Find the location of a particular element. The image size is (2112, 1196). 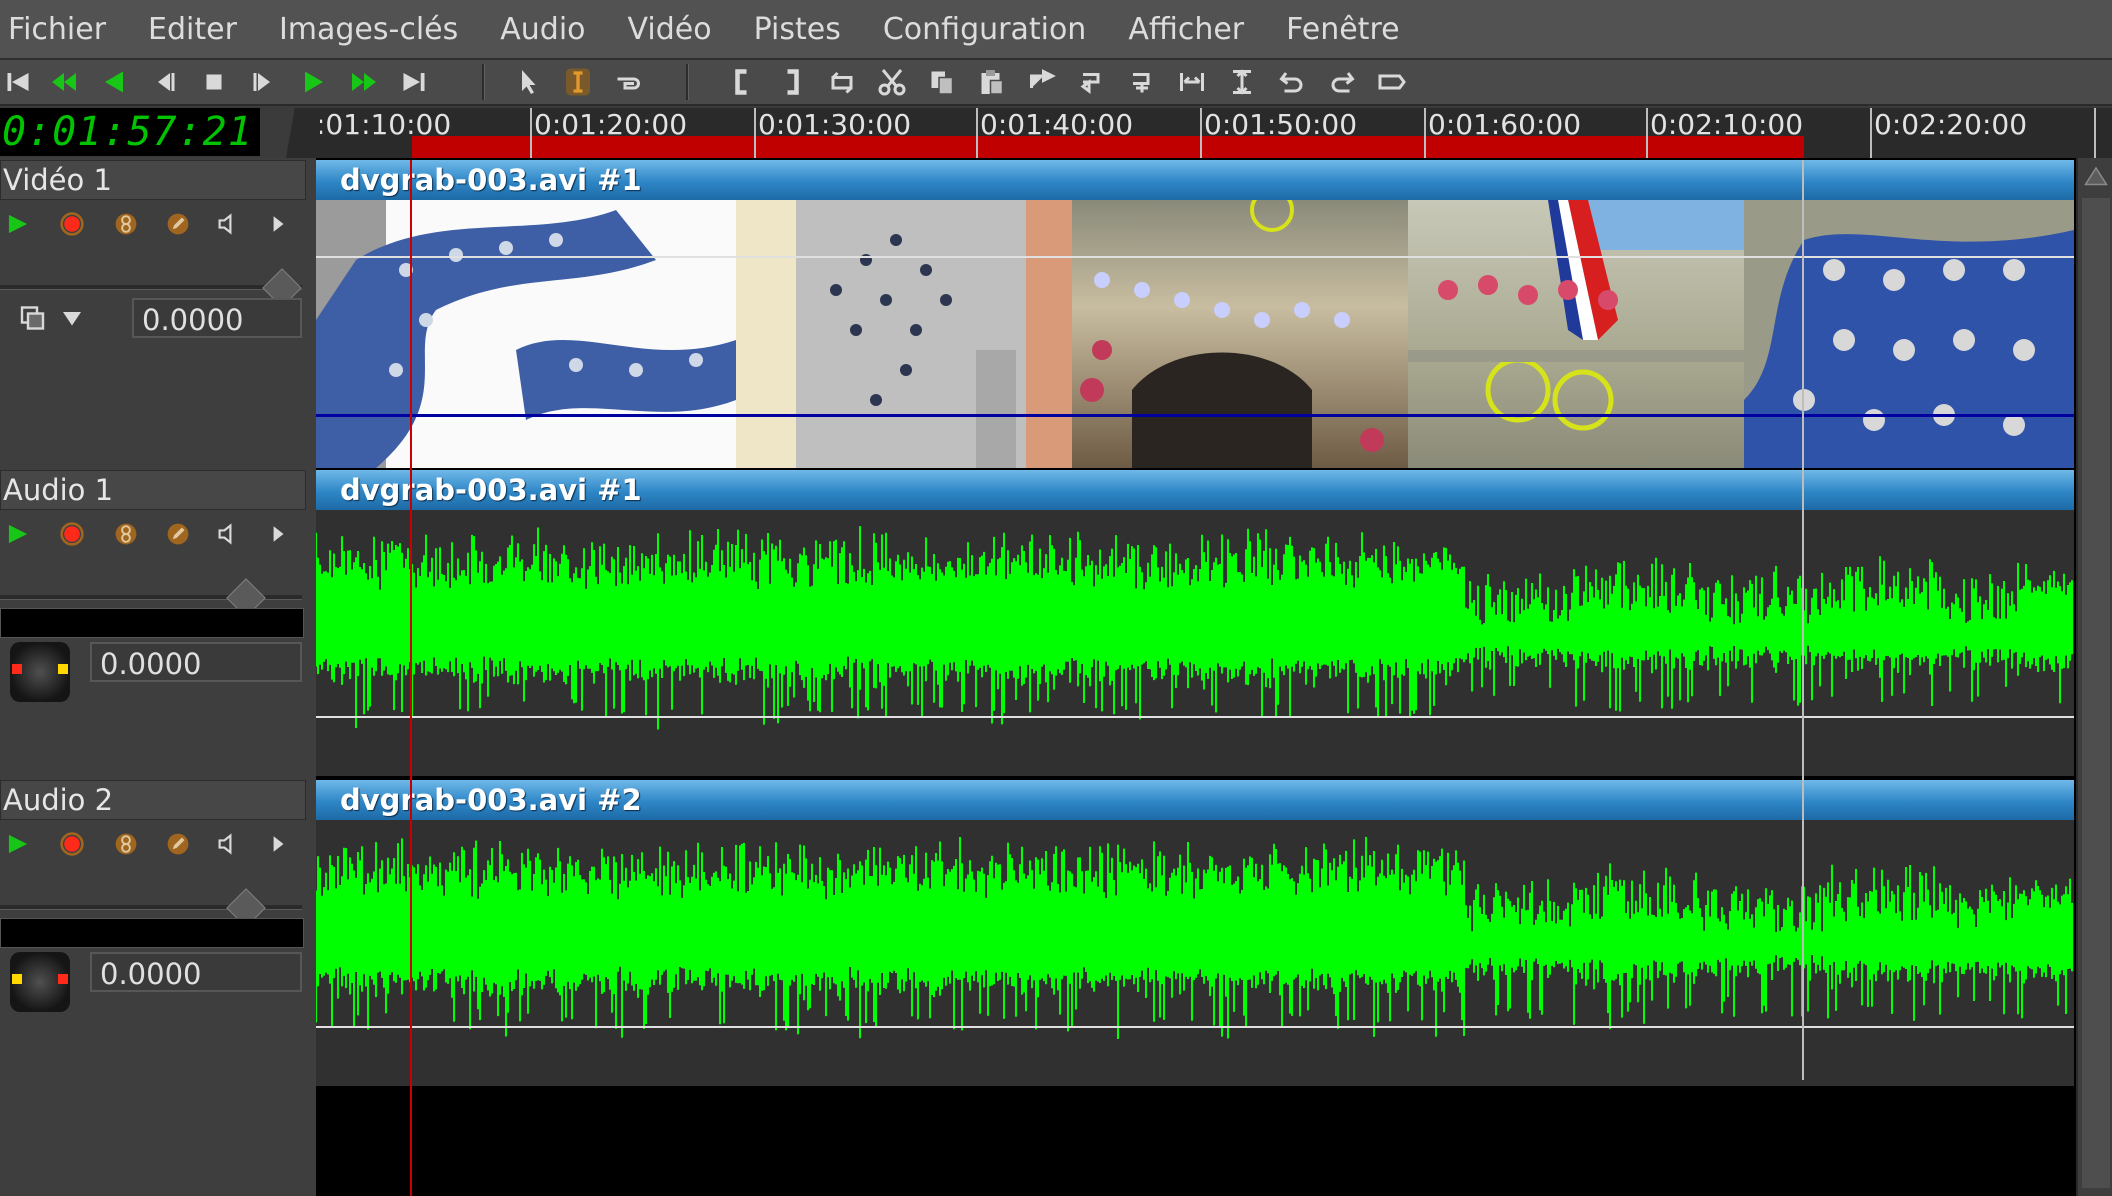

splice-icon is located at coordinates (1042, 82).